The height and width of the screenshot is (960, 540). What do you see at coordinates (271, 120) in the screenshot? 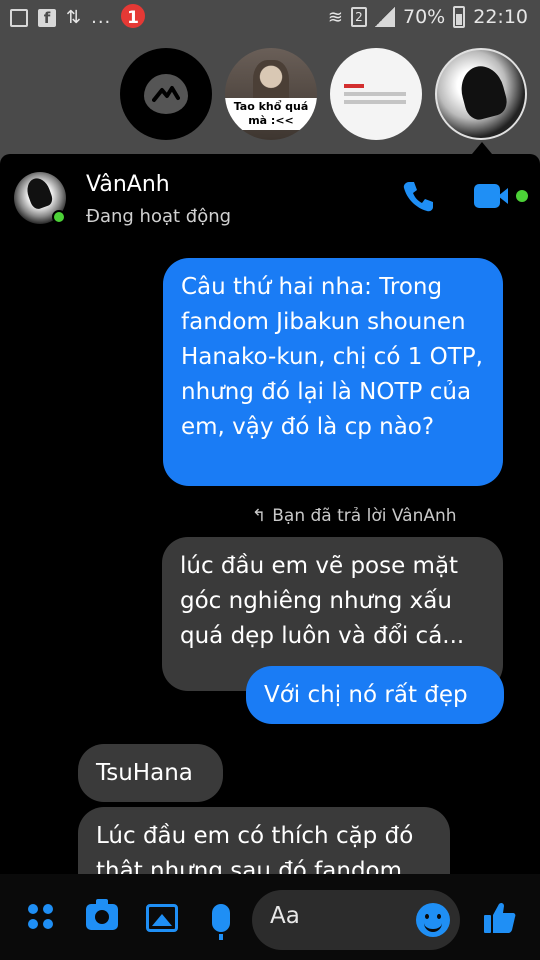
I see `chat-head-caption-line2: mà :<<` at bounding box center [271, 120].